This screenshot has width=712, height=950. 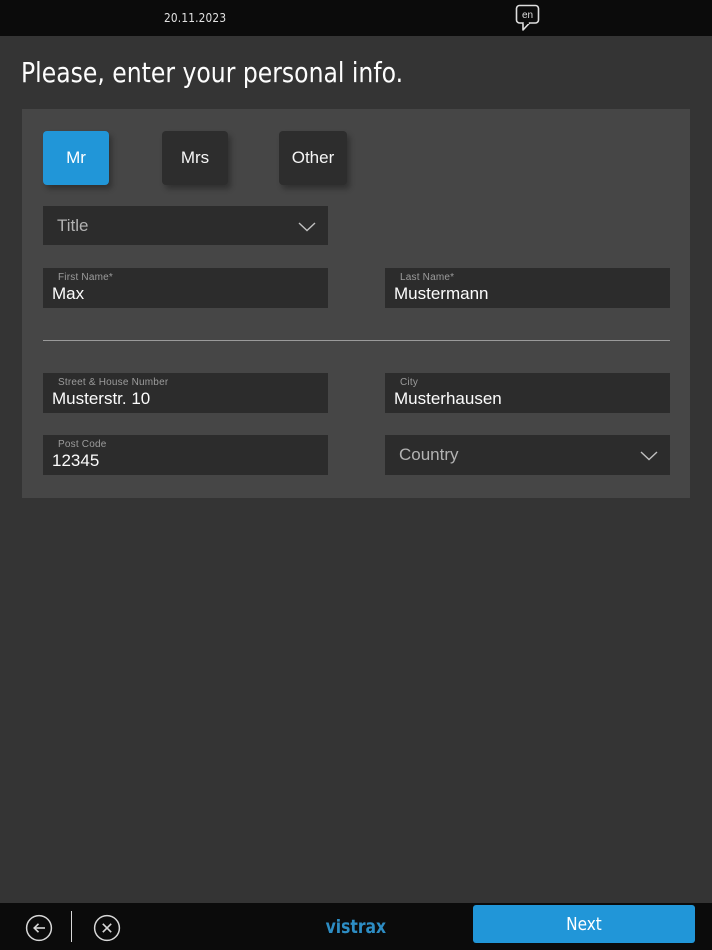 I want to click on section-divider, so click(x=356, y=340).